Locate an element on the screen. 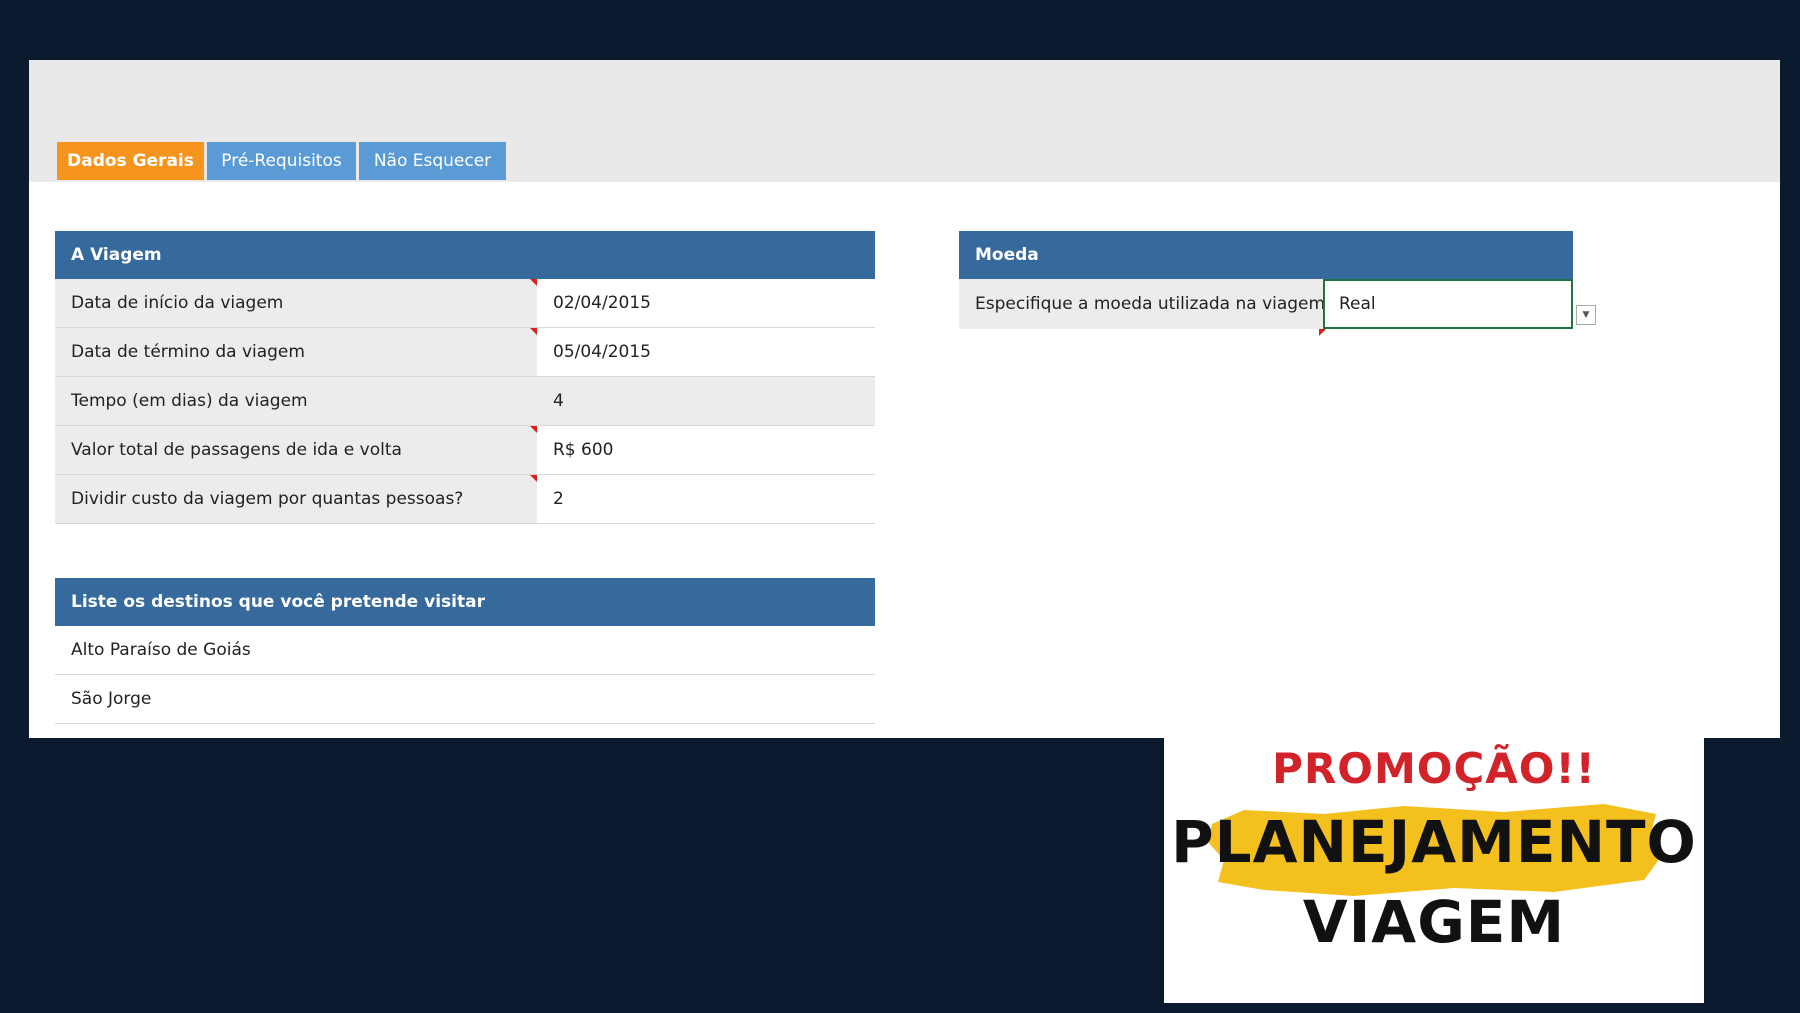  row-label: Tempo (em dias) da viagem is located at coordinates (189, 401).